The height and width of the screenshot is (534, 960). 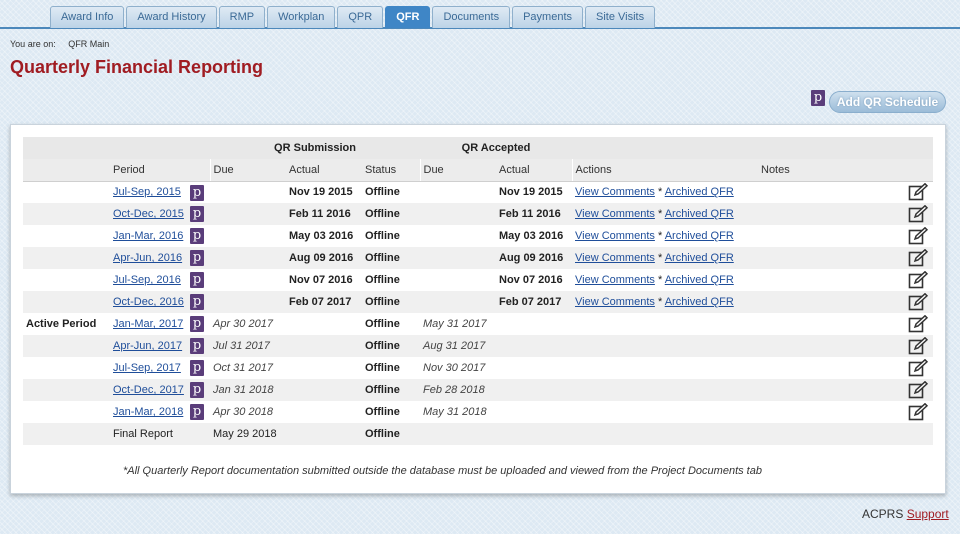 What do you see at coordinates (408, 17) in the screenshot?
I see `tab-qfr: QFR` at bounding box center [408, 17].